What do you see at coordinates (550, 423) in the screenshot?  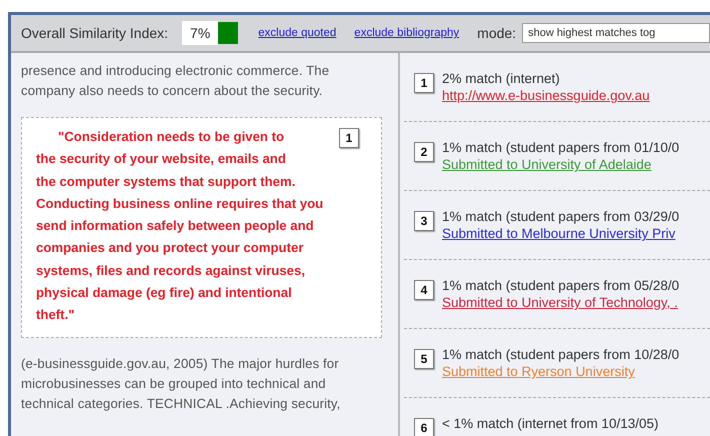 I see `match-summary: < 1% match (internet from 10/13/05)` at bounding box center [550, 423].